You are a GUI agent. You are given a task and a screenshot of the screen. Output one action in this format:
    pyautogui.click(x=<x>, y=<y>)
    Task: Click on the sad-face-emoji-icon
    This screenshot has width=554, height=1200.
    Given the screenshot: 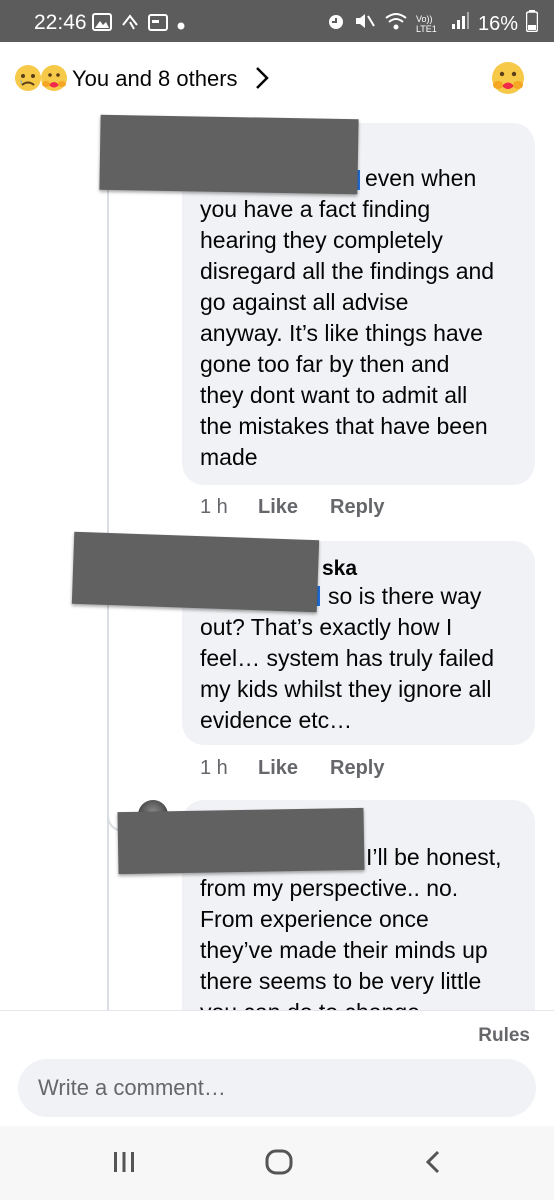 What is the action you would take?
    pyautogui.click(x=28, y=78)
    